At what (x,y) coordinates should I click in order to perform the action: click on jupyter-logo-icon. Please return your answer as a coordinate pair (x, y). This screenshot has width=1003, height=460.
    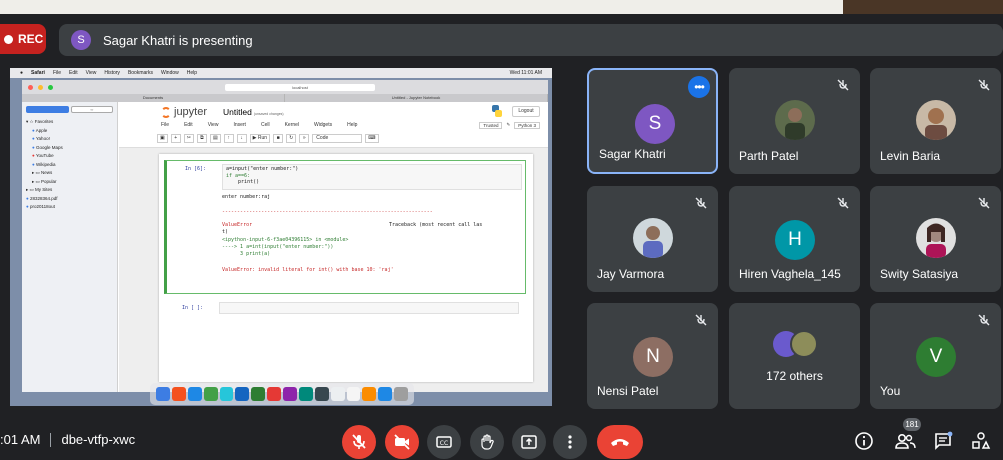
    Looking at the image, I should click on (166, 112).